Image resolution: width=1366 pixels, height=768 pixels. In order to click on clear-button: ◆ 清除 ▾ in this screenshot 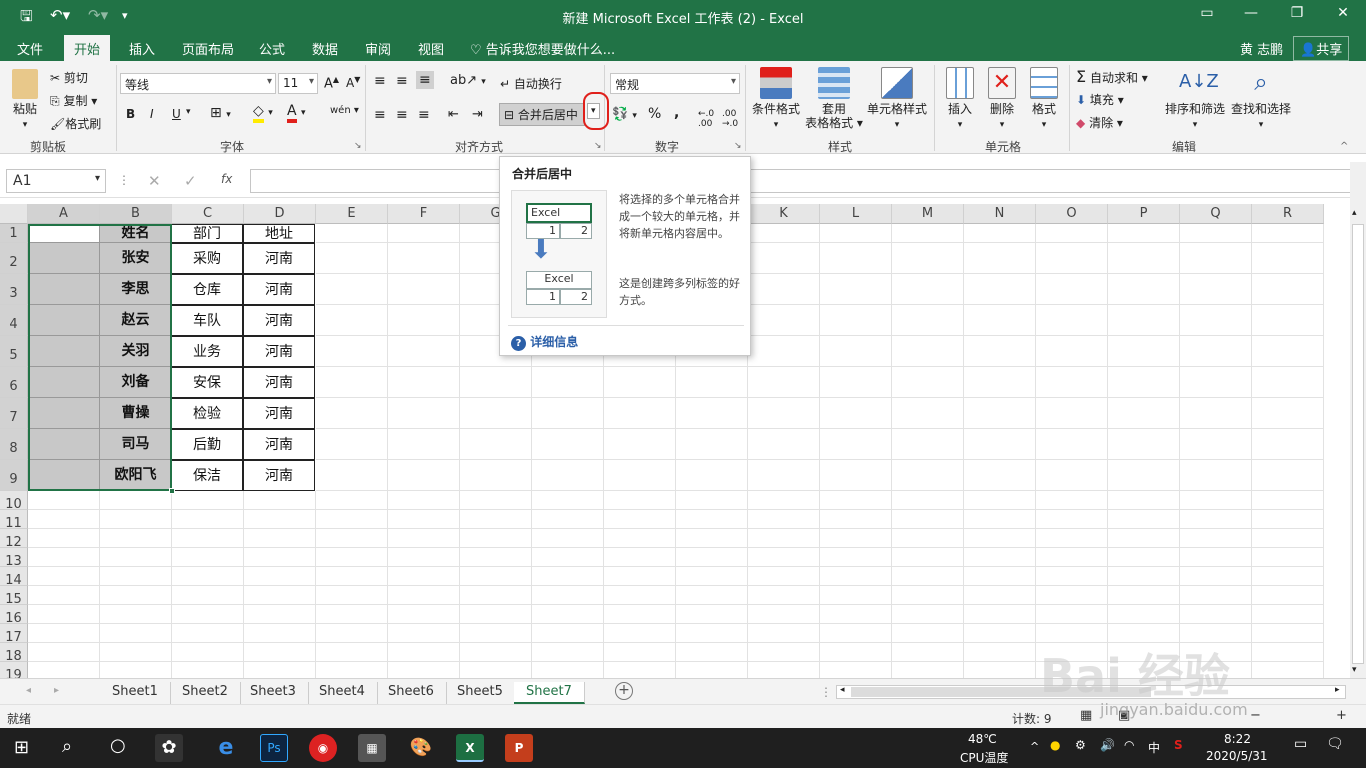, I will do `click(1099, 122)`.